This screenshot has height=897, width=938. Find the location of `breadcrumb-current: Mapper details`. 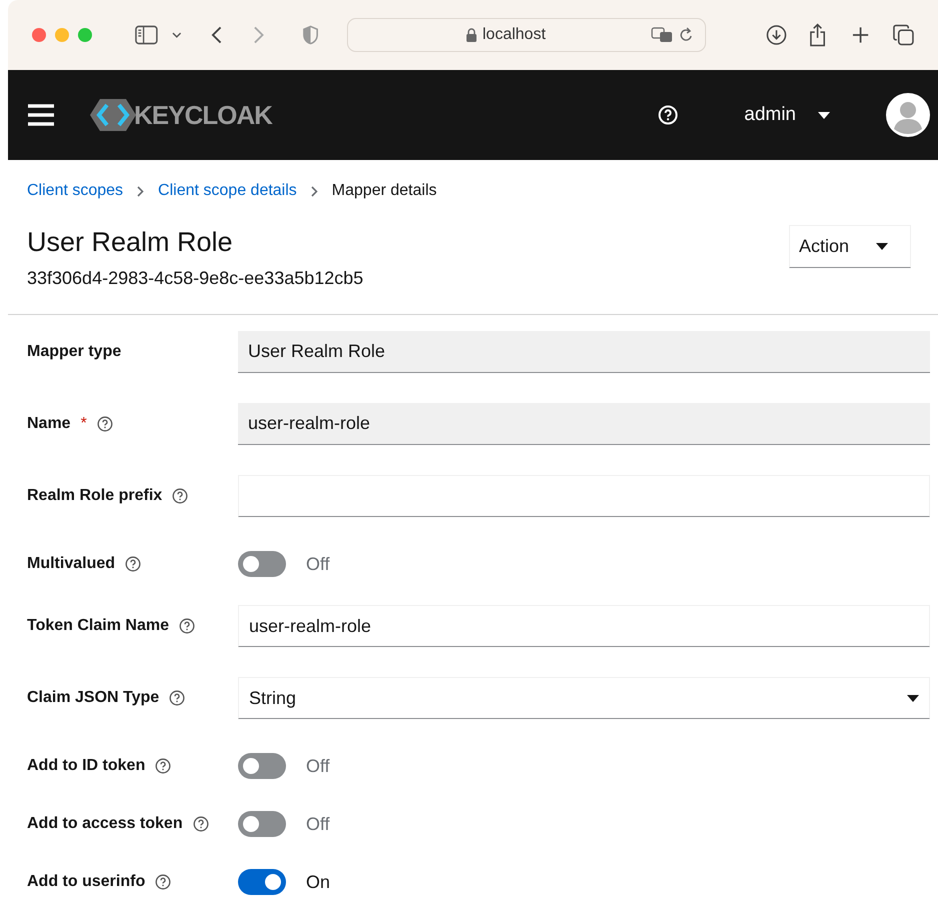

breadcrumb-current: Mapper details is located at coordinates (384, 191).